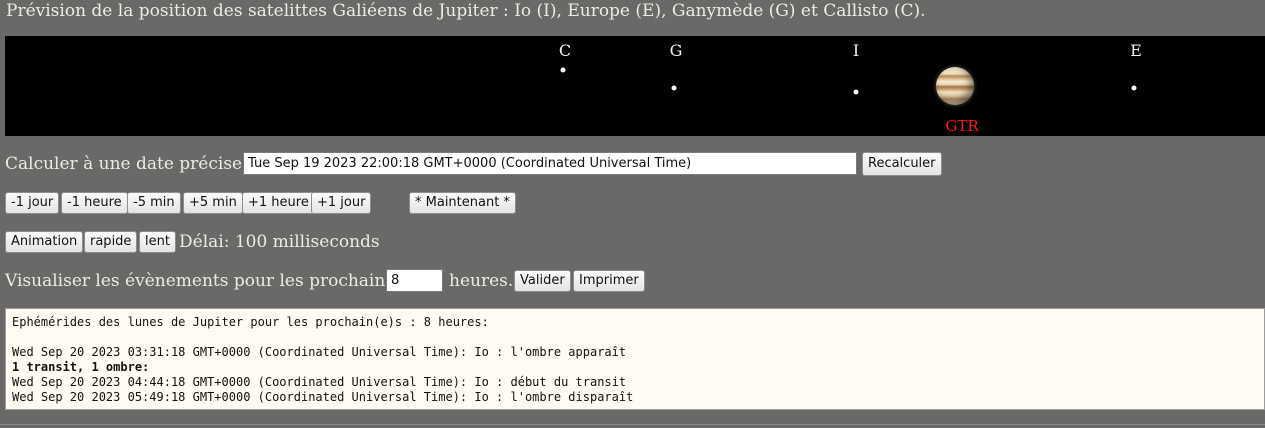 This screenshot has height=428, width=1265. I want to click on events-label-after: heures., so click(481, 281).